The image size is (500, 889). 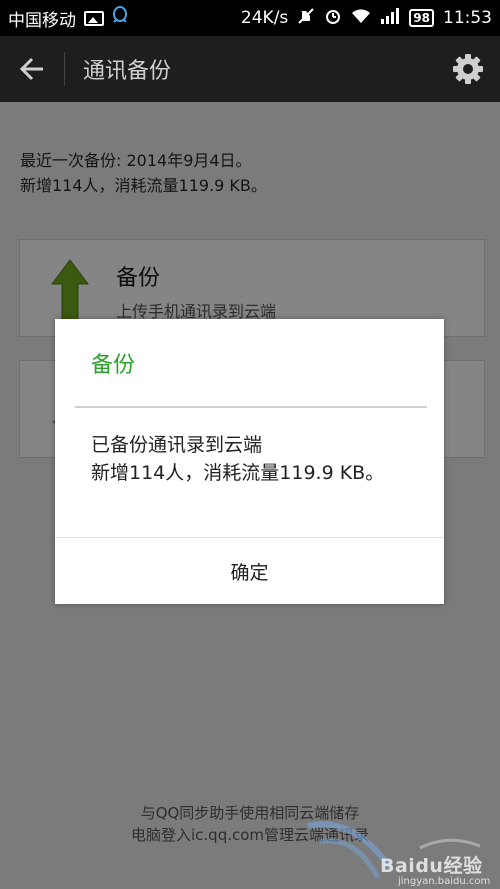 What do you see at coordinates (113, 365) in the screenshot?
I see `dialog-title: 备份` at bounding box center [113, 365].